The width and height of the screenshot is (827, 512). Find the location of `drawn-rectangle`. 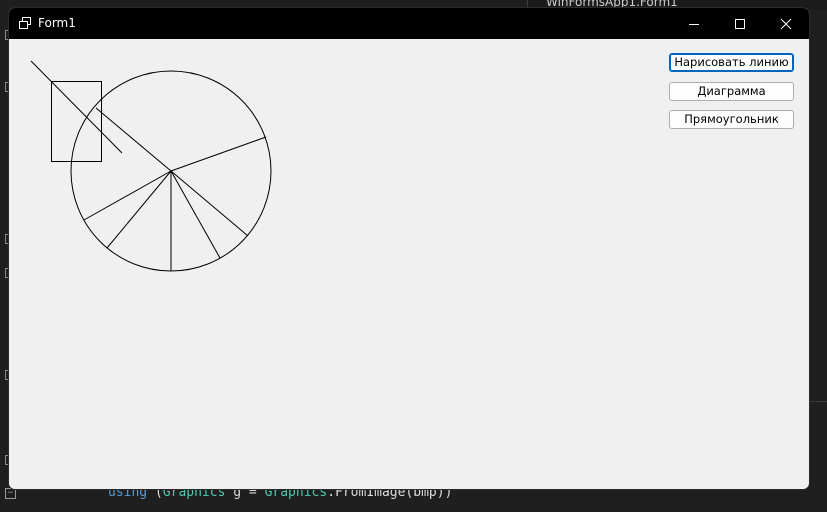

drawn-rectangle is located at coordinates (76, 121).